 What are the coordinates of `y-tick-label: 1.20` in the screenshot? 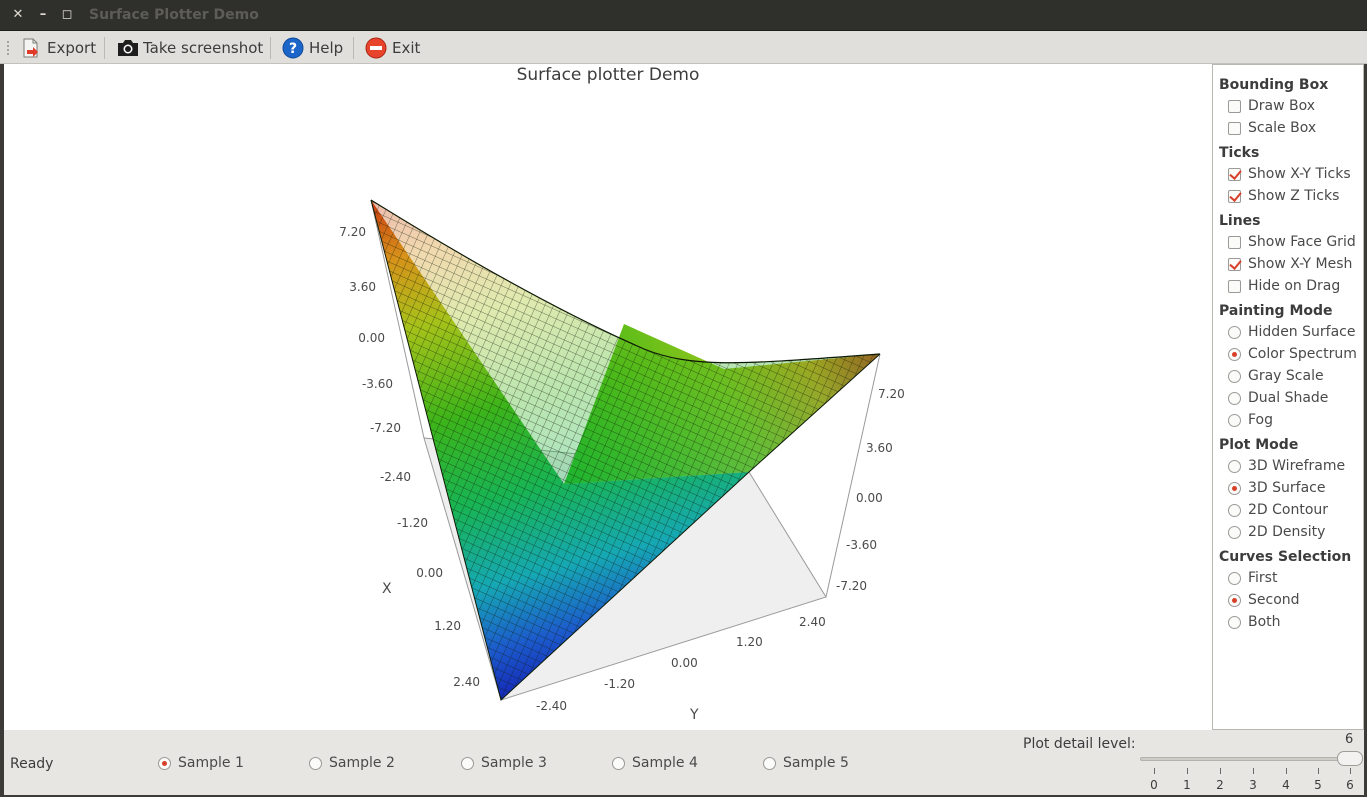 It's located at (749, 642).